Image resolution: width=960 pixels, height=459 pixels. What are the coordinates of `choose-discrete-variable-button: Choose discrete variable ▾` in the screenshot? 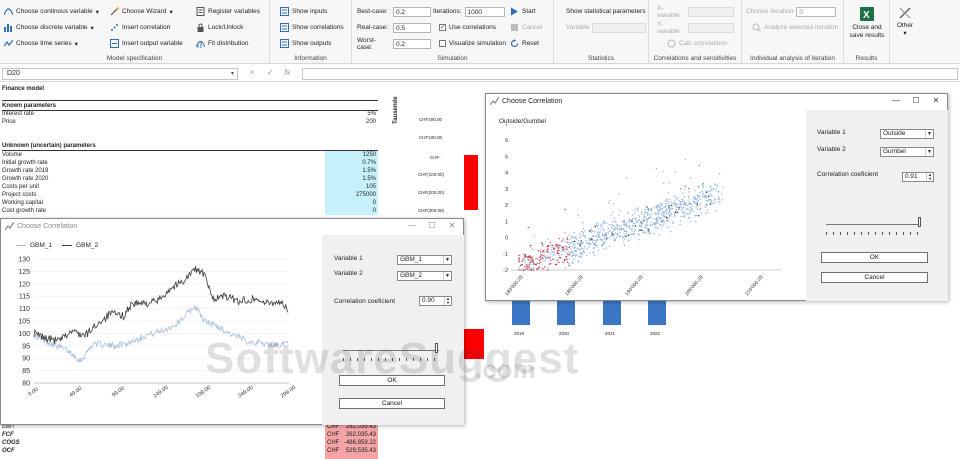 It's located at (49, 27).